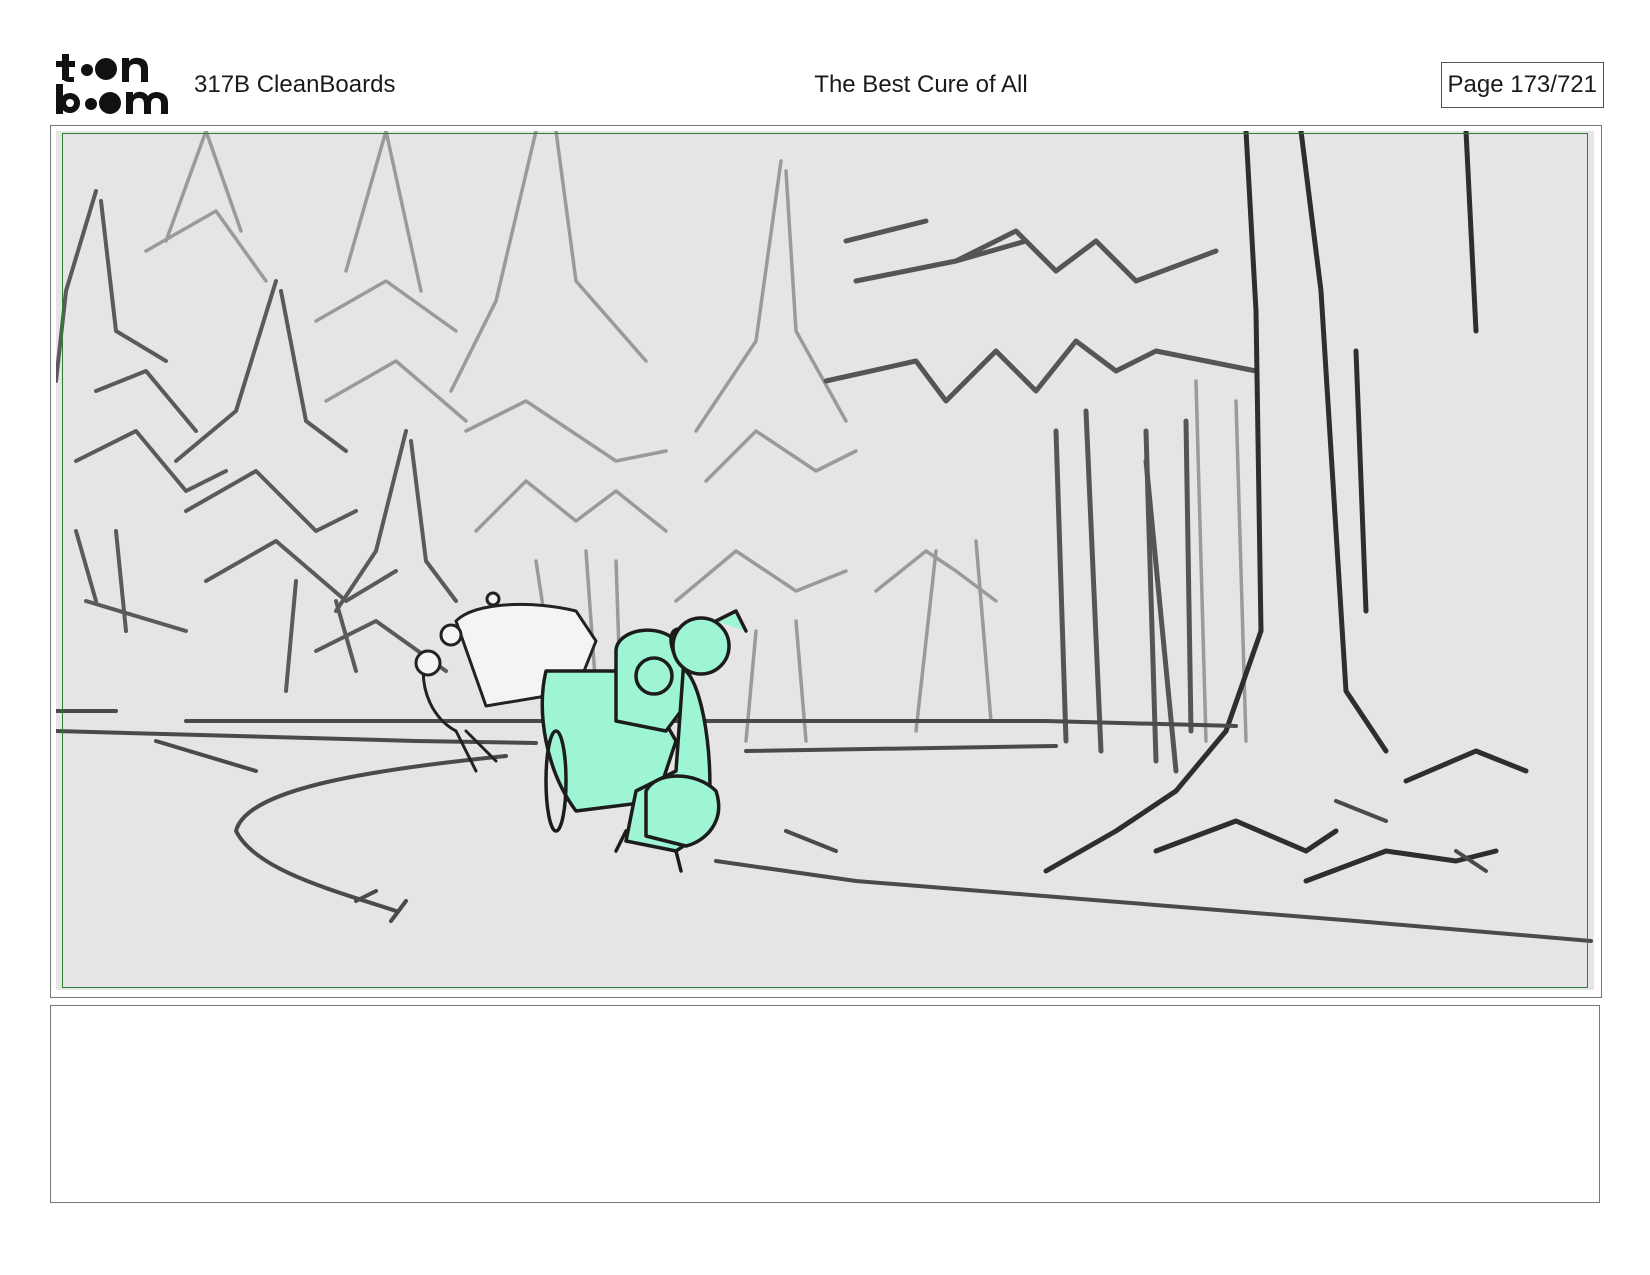 This screenshot has width=1650, height=1275. Describe the element at coordinates (921, 84) in the screenshot. I see `sequence-title: The Best Cure of All` at that location.